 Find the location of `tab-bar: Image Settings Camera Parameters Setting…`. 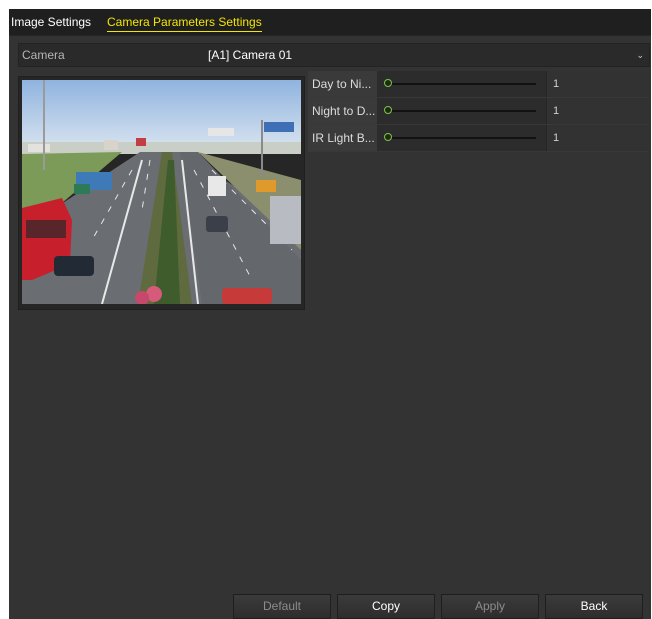

tab-bar: Image Settings Camera Parameters Setting… is located at coordinates (330, 22).